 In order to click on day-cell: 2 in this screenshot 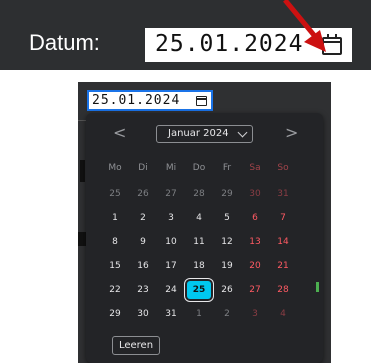, I will do `click(143, 218)`.